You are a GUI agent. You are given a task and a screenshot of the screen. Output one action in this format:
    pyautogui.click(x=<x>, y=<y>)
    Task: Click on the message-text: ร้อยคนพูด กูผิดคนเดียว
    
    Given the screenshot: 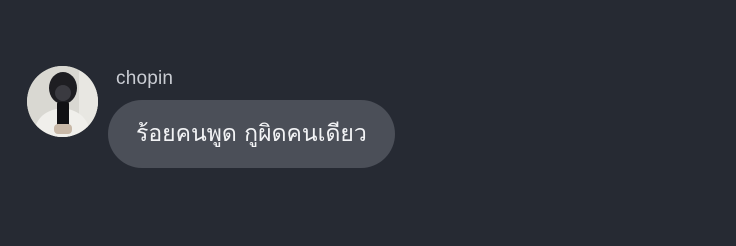 What is the action you would take?
    pyautogui.click(x=251, y=134)
    